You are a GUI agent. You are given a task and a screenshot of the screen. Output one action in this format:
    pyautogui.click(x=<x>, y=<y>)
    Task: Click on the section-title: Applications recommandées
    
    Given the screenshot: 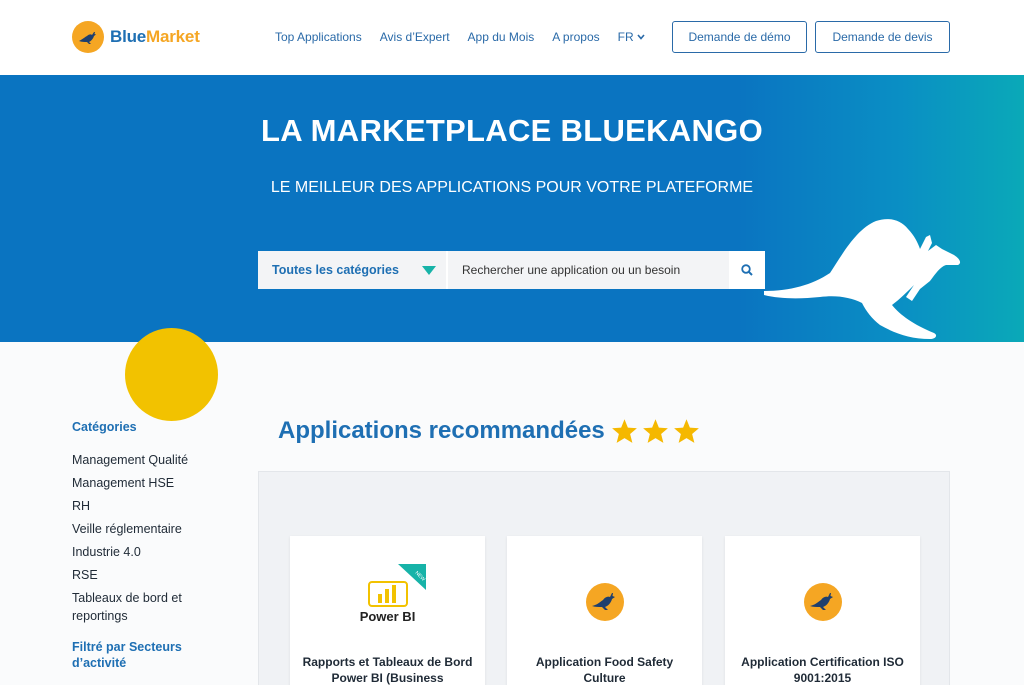 What is the action you would take?
    pyautogui.click(x=441, y=430)
    